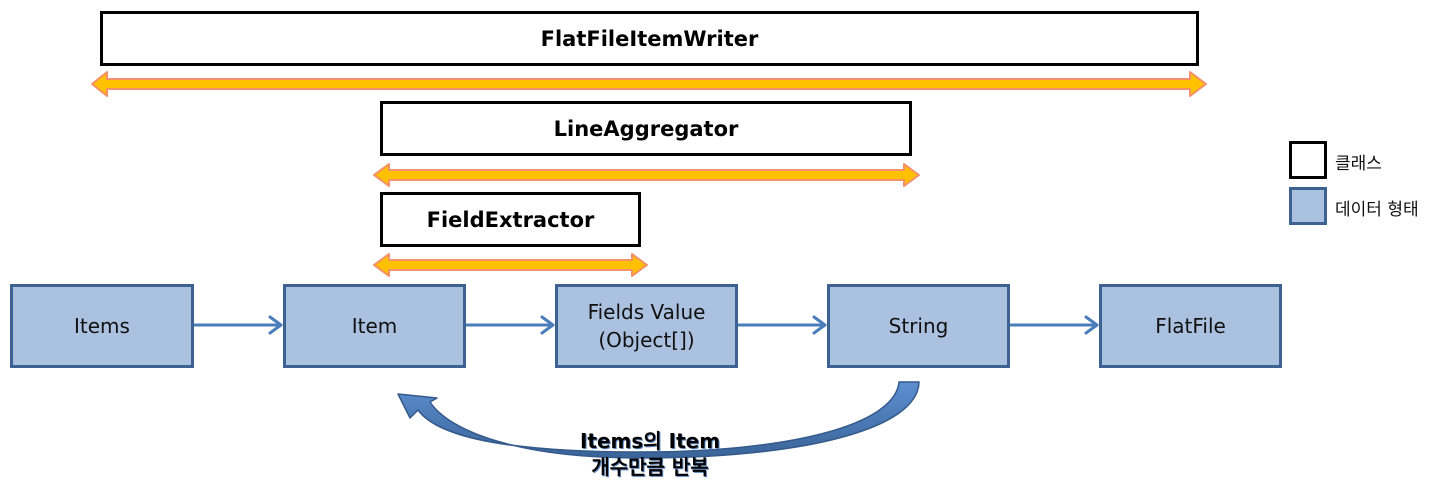 The image size is (1443, 502). What do you see at coordinates (646, 175) in the screenshot?
I see `lineaggregator-span-arrow` at bounding box center [646, 175].